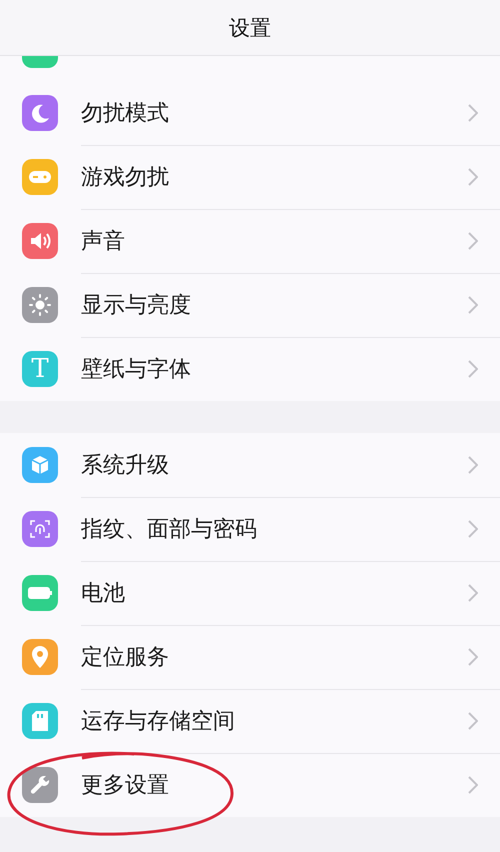 Image resolution: width=500 pixels, height=852 pixels. What do you see at coordinates (250, 465) in the screenshot?
I see `settings-item: 系统升级` at bounding box center [250, 465].